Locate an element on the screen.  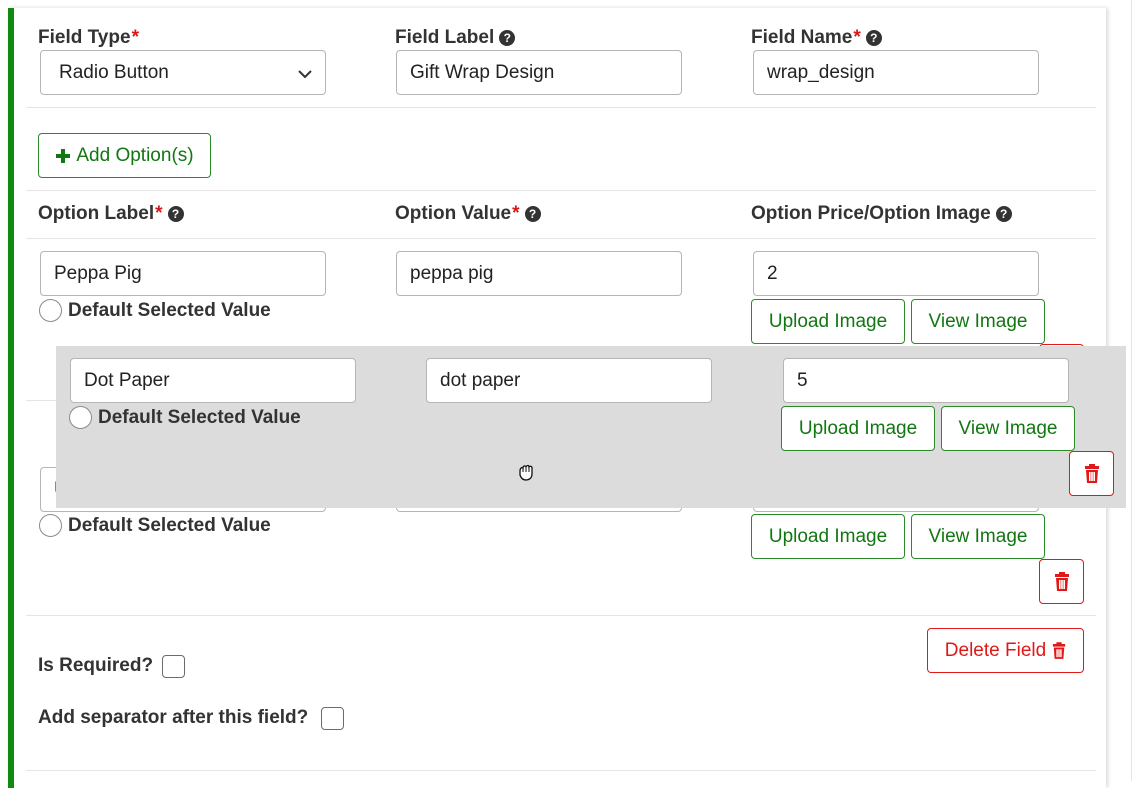
field-name-input: wrap_design is located at coordinates (896, 72).